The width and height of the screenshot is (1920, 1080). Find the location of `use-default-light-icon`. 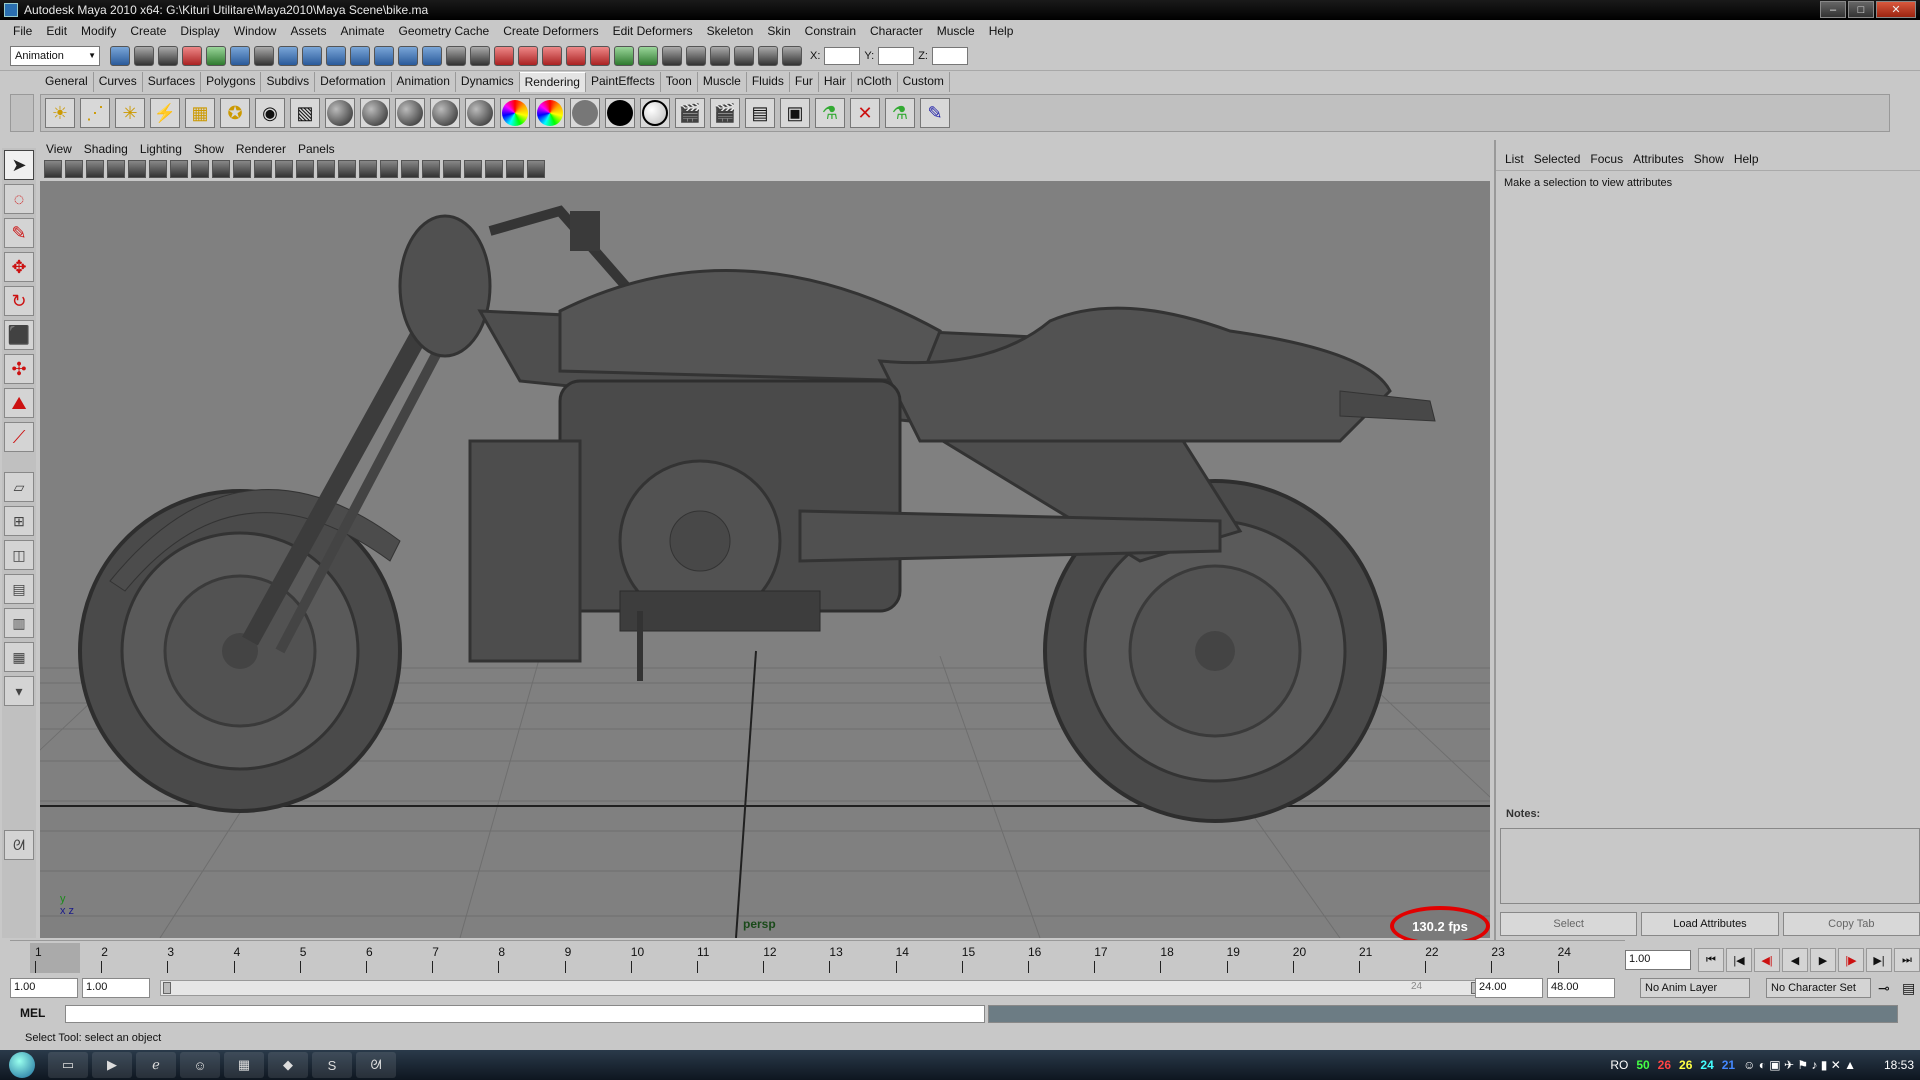

use-default-light-icon is located at coordinates (389, 169).